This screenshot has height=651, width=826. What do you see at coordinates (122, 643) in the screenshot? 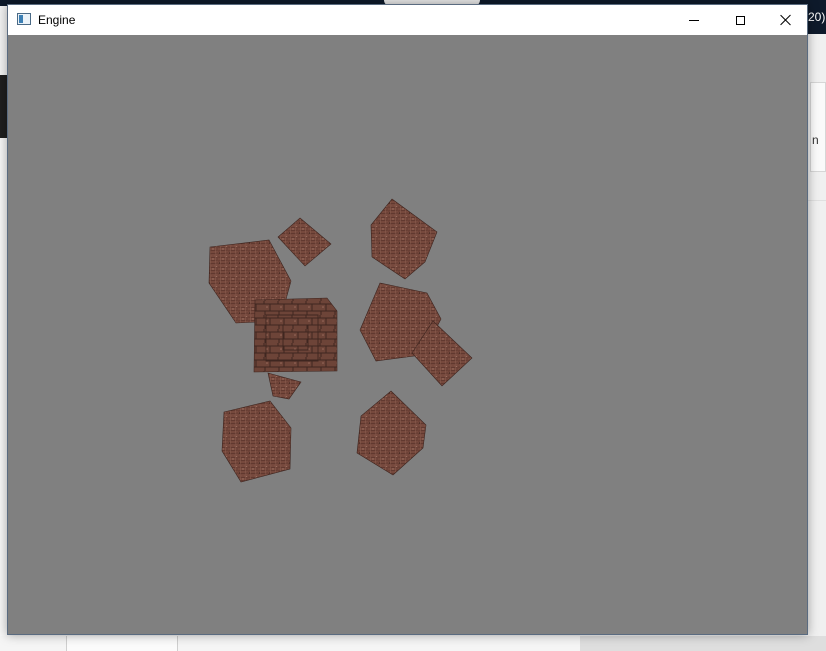
I see `background-window-bottom-tab` at bounding box center [122, 643].